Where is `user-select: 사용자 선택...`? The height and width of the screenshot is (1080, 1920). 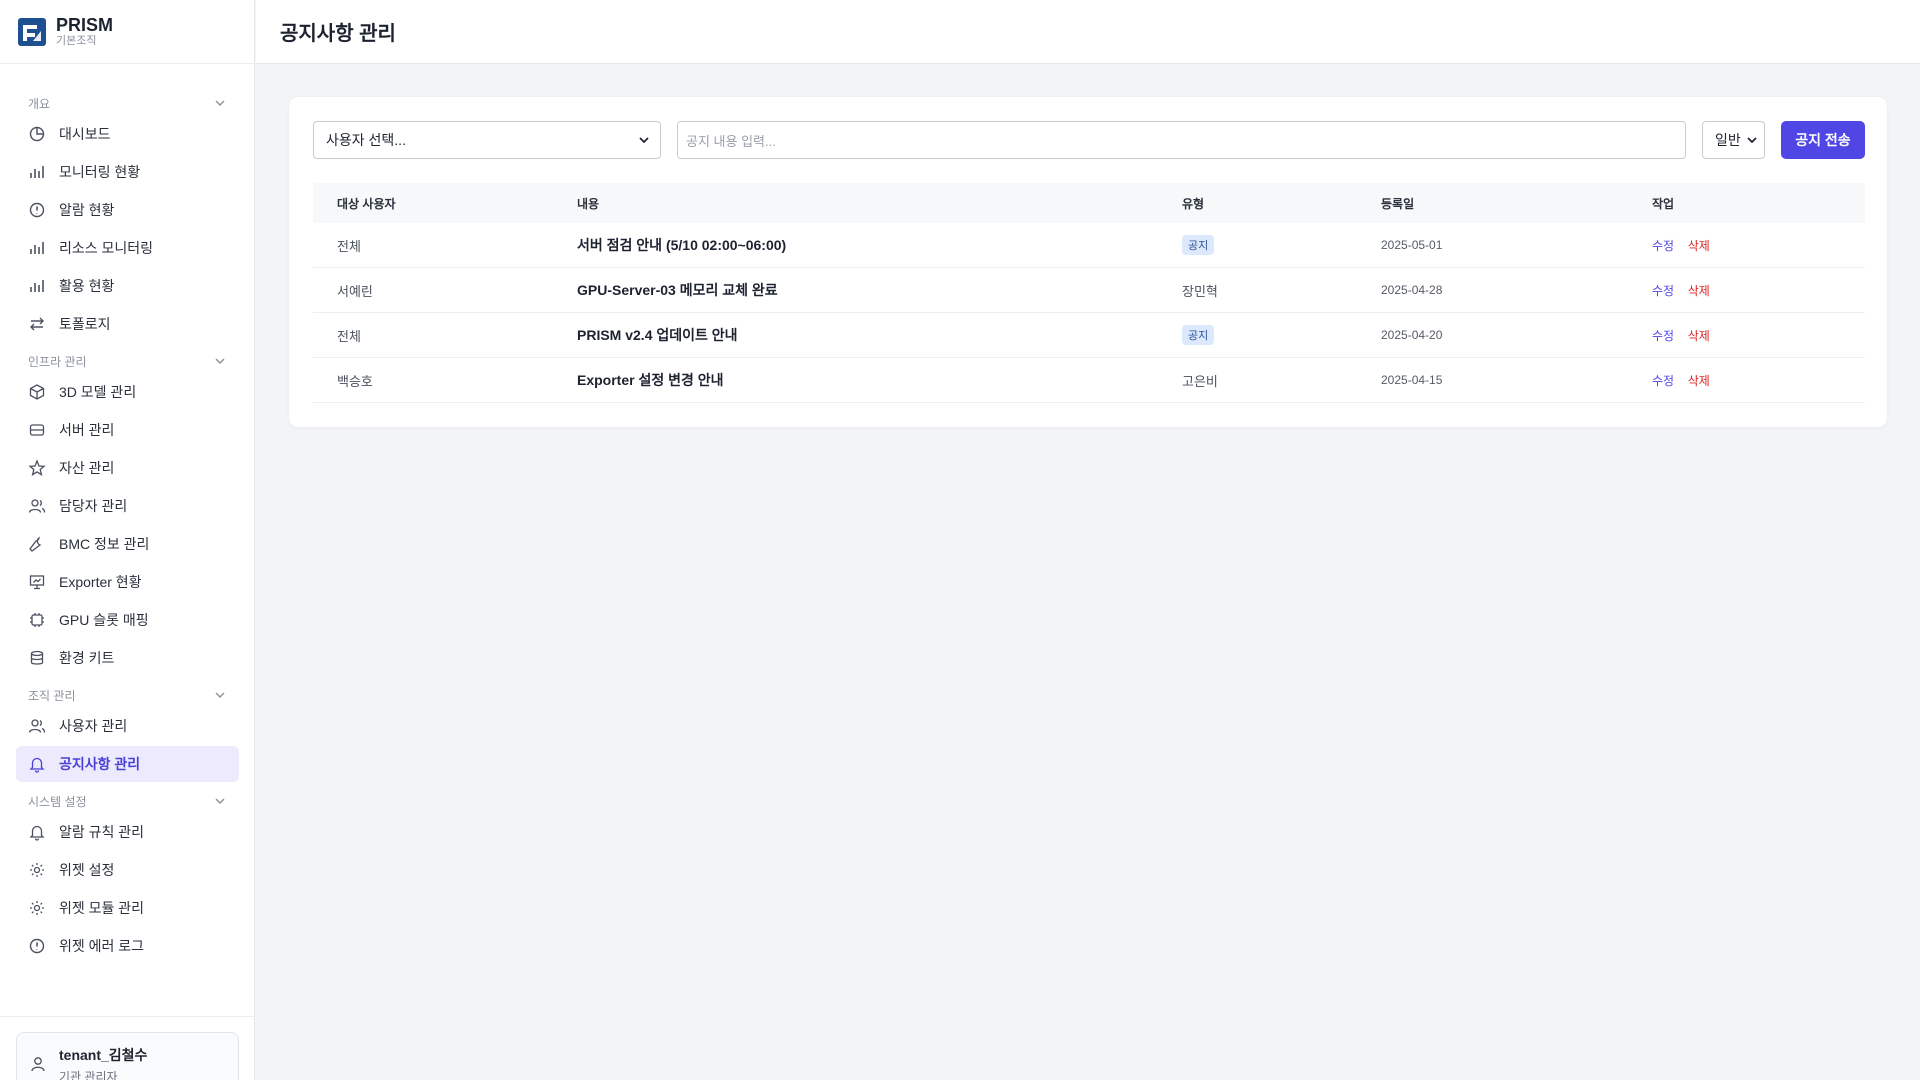
user-select: 사용자 선택... is located at coordinates (487, 140).